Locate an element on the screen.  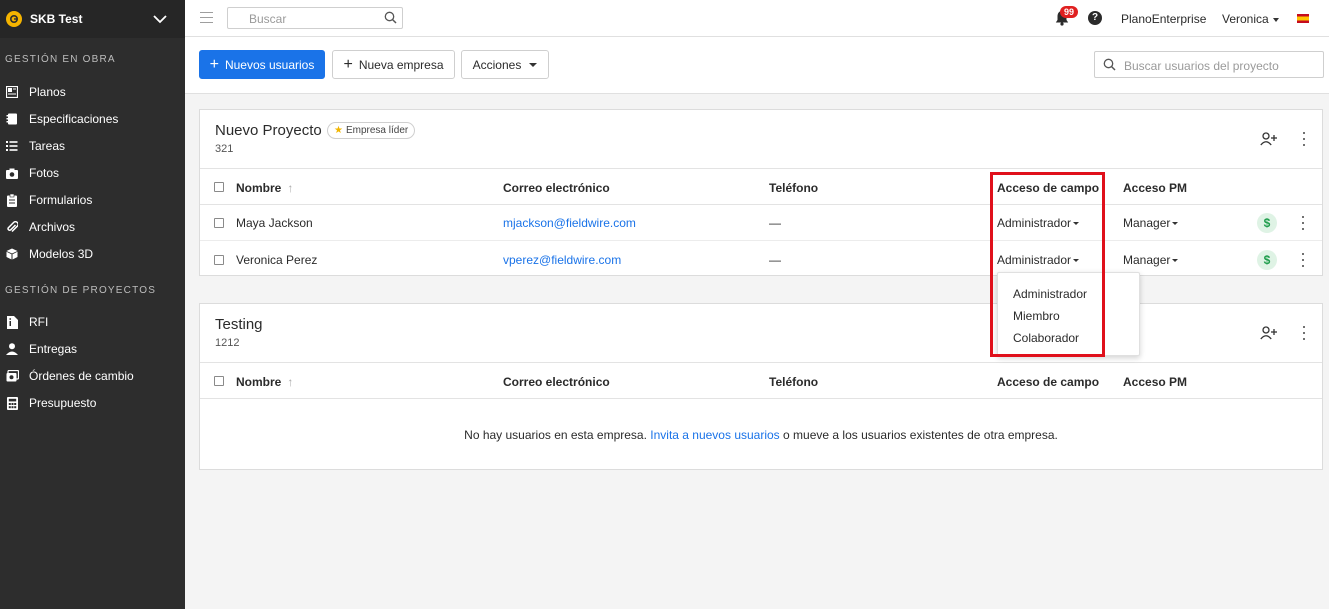
sidebar-item-rfi: RFI is located at coordinates (92, 322).